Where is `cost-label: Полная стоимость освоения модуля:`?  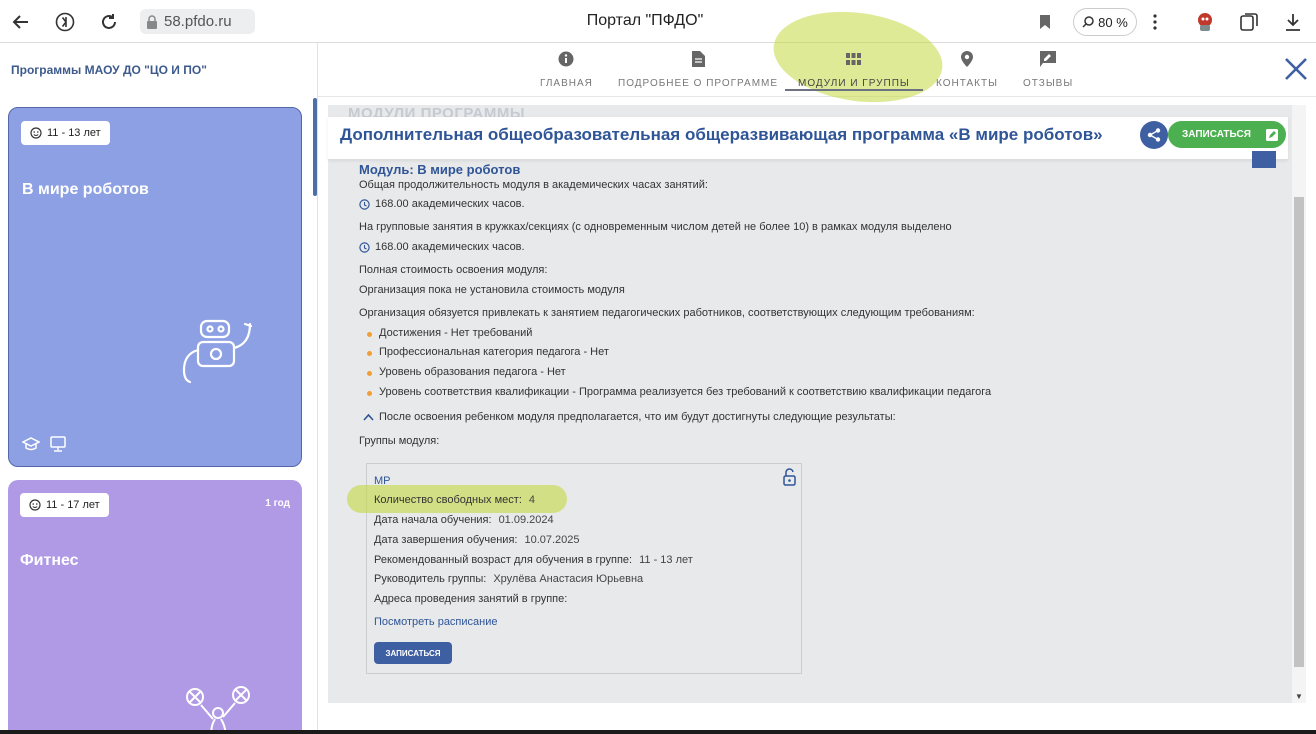 cost-label: Полная стоимость освоения модуля: is located at coordinates (453, 270).